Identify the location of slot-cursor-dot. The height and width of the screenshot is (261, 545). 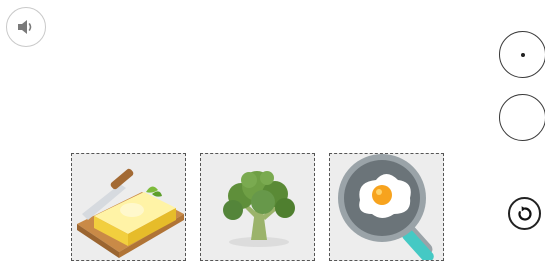
(522, 54).